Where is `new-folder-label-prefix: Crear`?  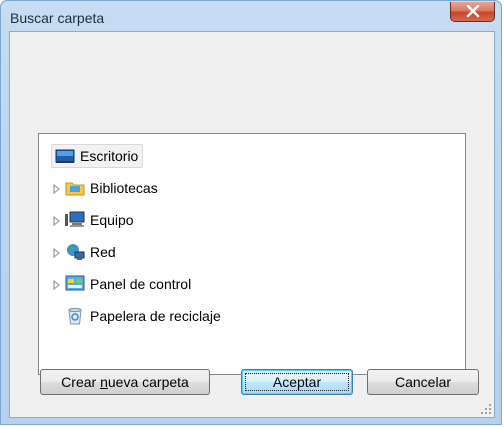 new-folder-label-prefix: Crear is located at coordinates (81, 382).